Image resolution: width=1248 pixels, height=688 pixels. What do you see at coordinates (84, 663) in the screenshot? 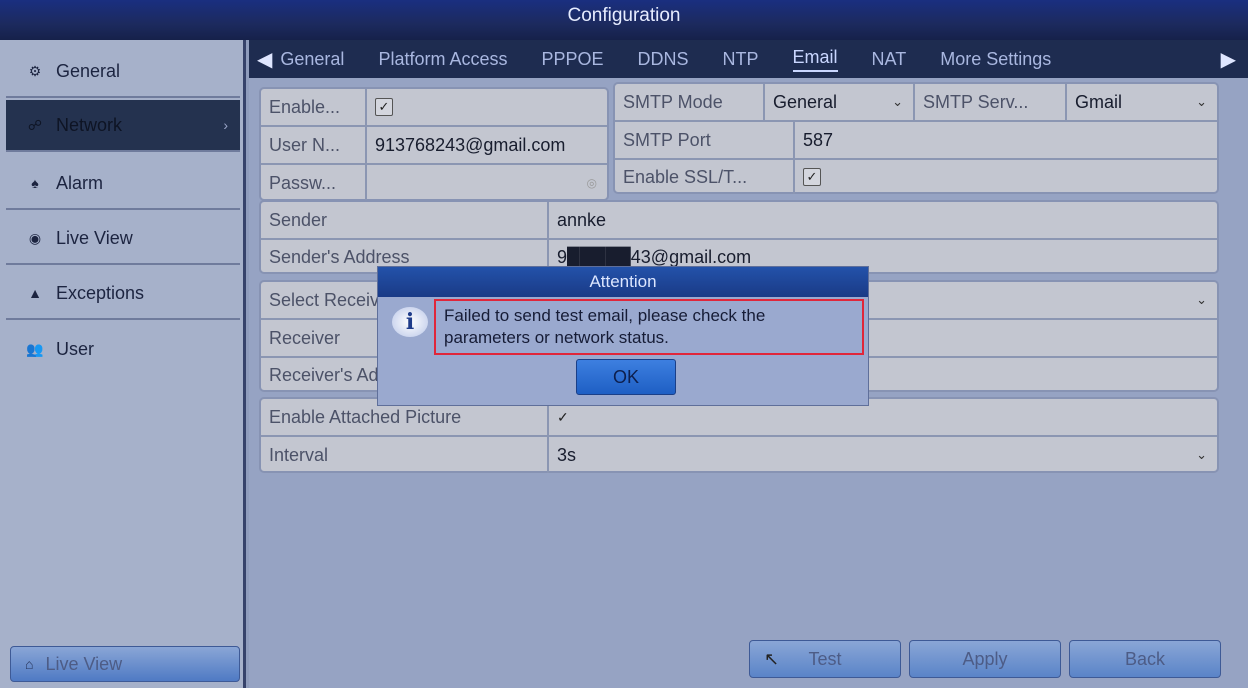
I see `live-view-label: Live View` at bounding box center [84, 663].